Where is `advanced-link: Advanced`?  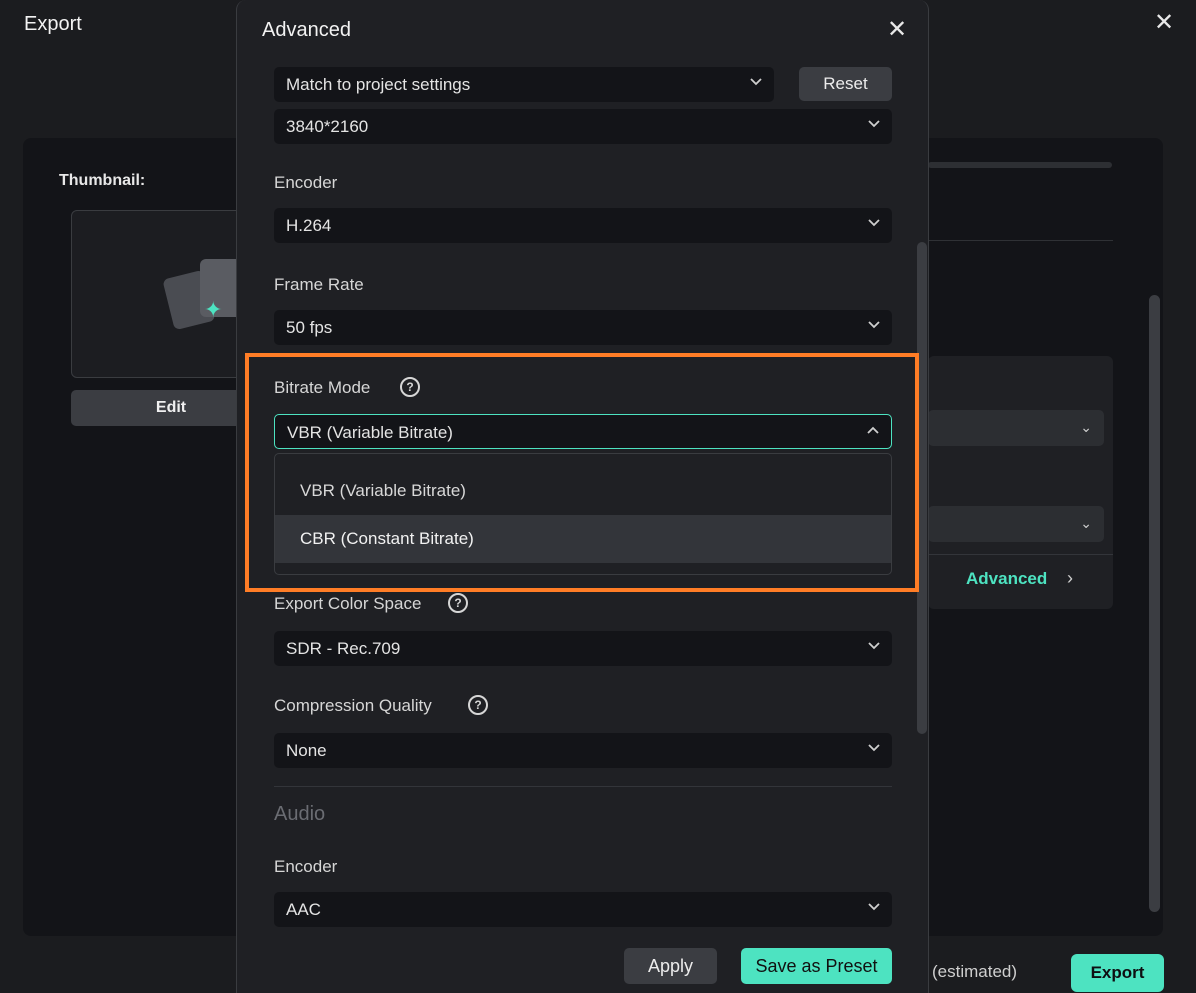 advanced-link: Advanced is located at coordinates (1006, 579).